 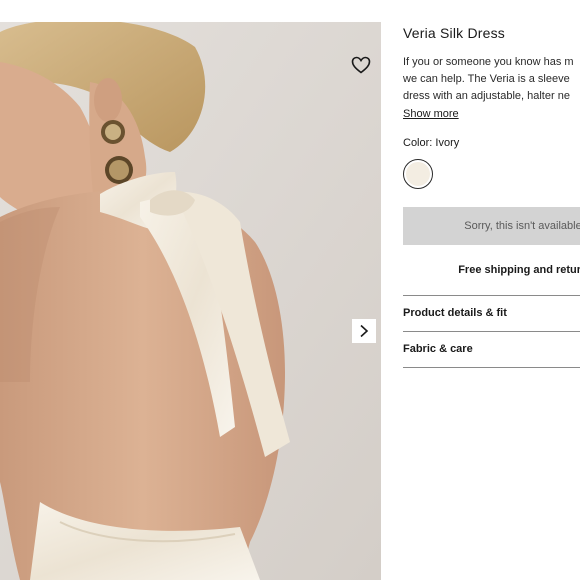 What do you see at coordinates (491, 349) in the screenshot?
I see `accordion-fabric-care: Fabric & care` at bounding box center [491, 349].